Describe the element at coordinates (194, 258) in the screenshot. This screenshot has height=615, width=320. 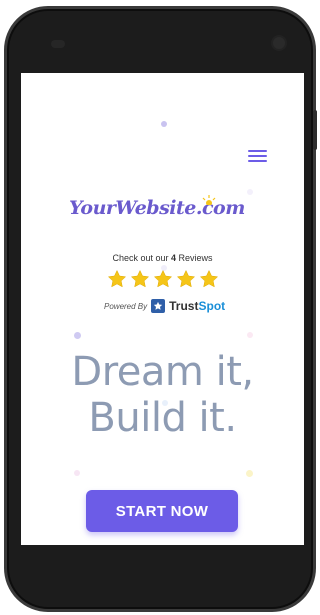
I see `reviews-suffix: Reviews` at that location.